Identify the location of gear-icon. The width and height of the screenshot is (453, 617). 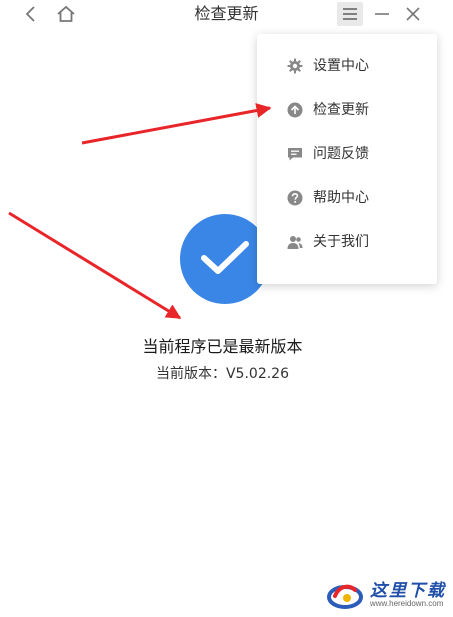
(295, 66).